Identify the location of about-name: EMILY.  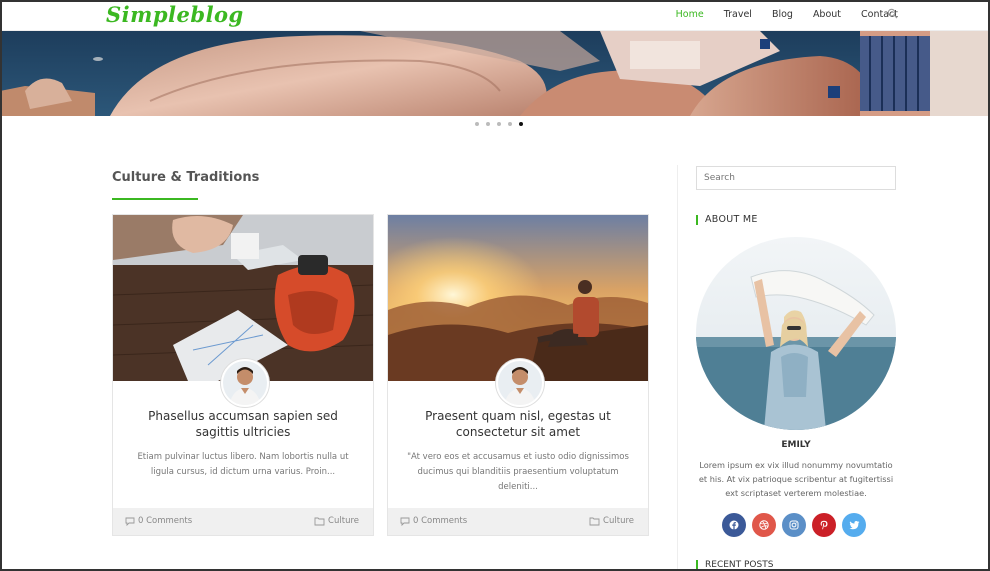
(796, 445).